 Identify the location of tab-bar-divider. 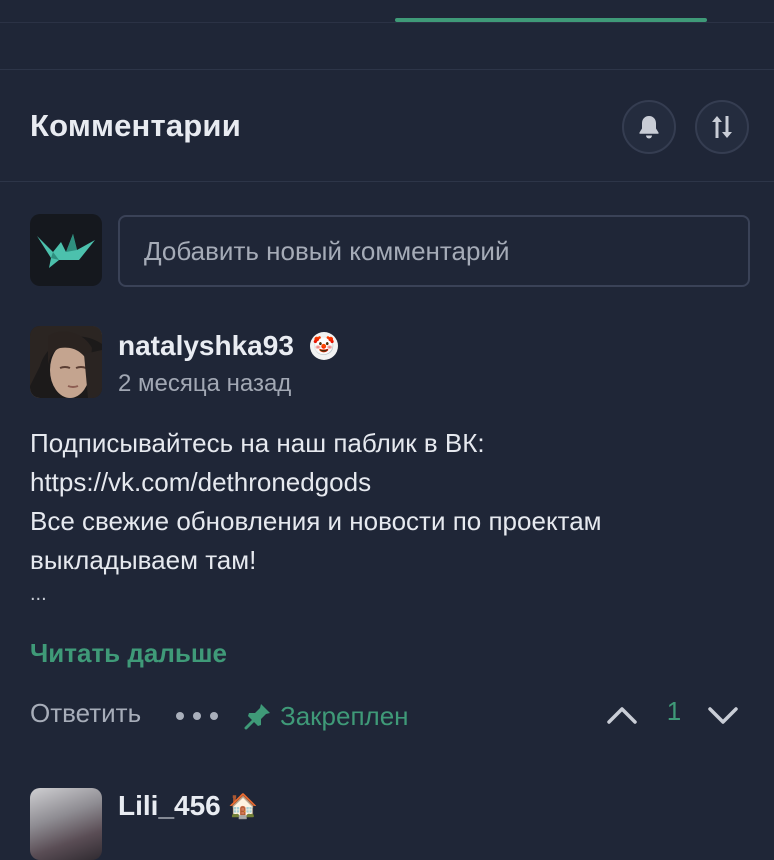
(387, 22).